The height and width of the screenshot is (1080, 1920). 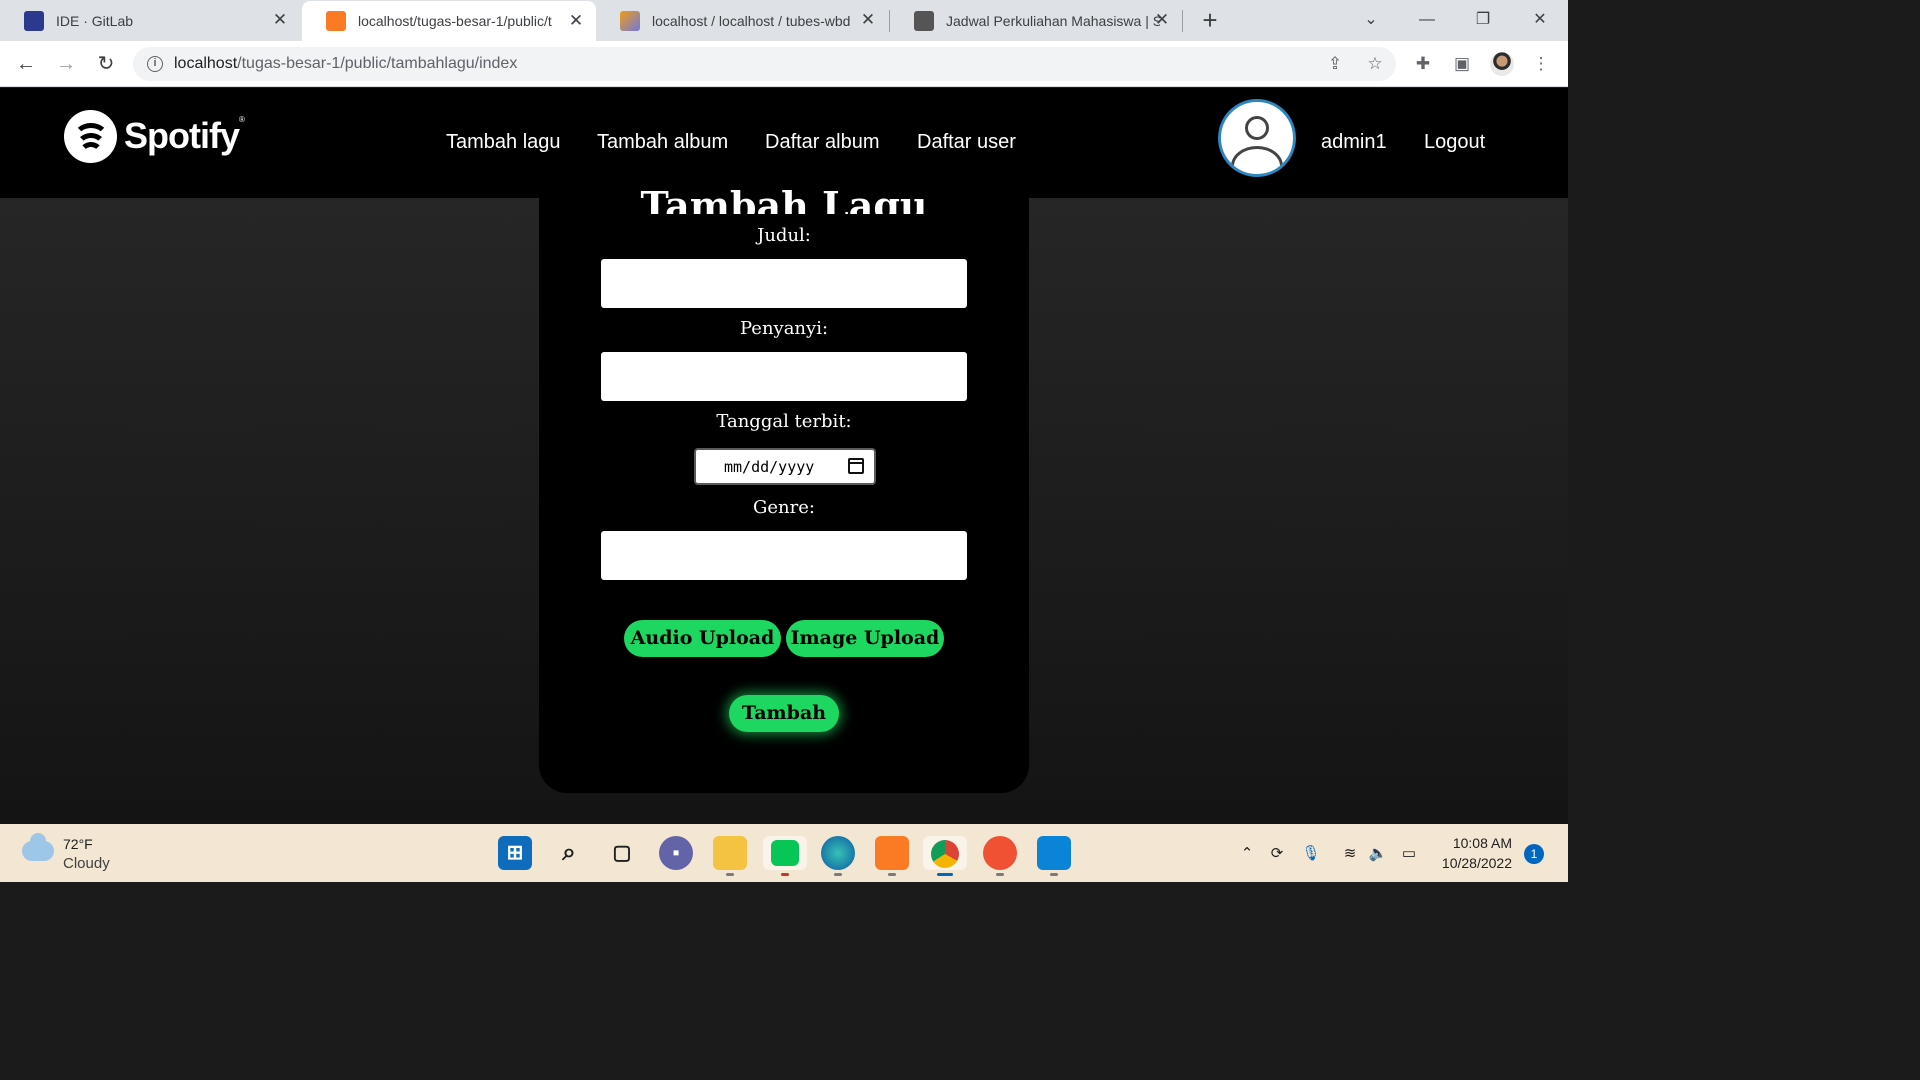 What do you see at coordinates (1210, 20) in the screenshot?
I see `new-tab-button: +` at bounding box center [1210, 20].